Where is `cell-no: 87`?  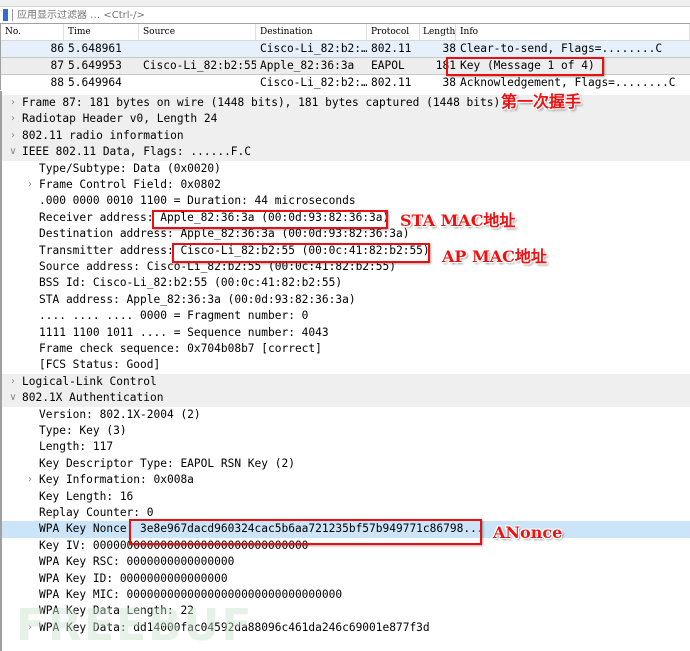 cell-no: 87 is located at coordinates (57, 65).